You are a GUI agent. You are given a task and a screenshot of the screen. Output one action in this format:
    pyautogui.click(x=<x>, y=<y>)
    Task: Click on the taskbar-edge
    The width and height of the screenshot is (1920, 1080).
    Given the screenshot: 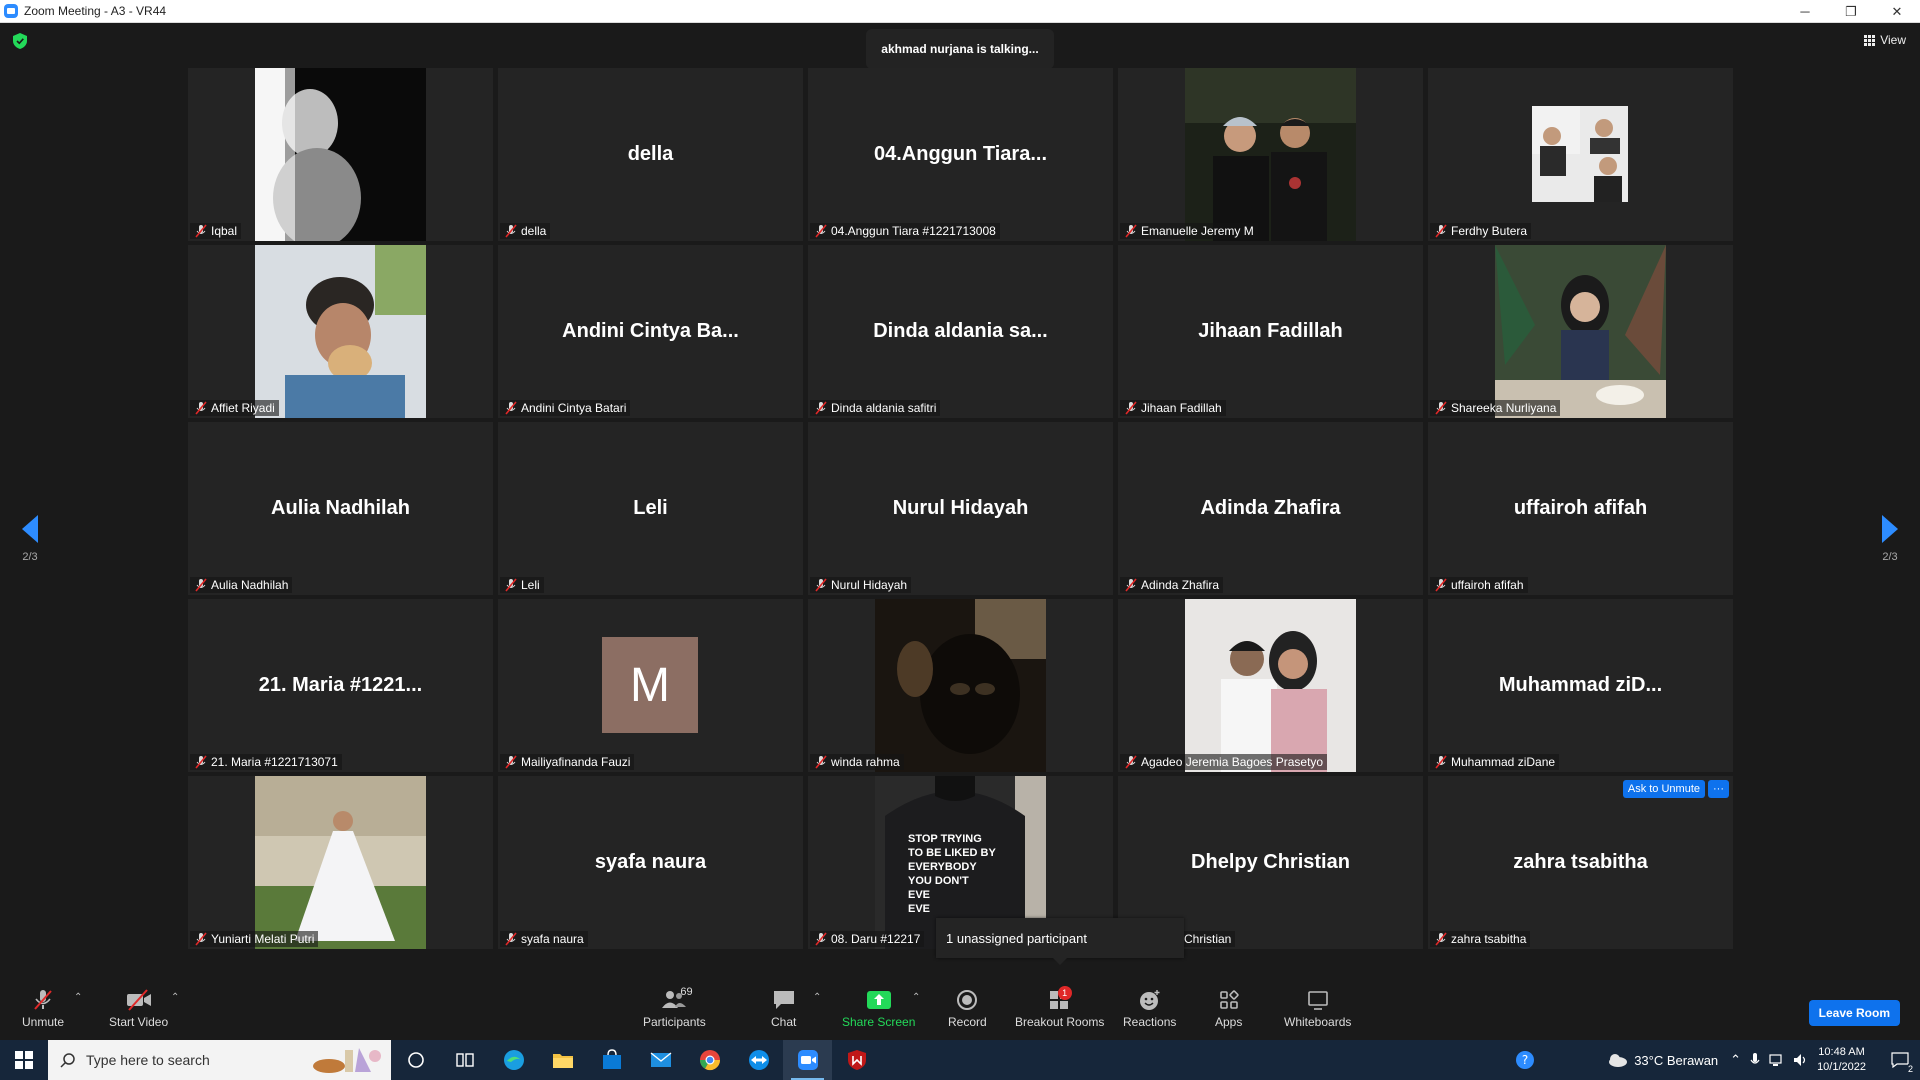 What is the action you would take?
    pyautogui.click(x=513, y=1060)
    